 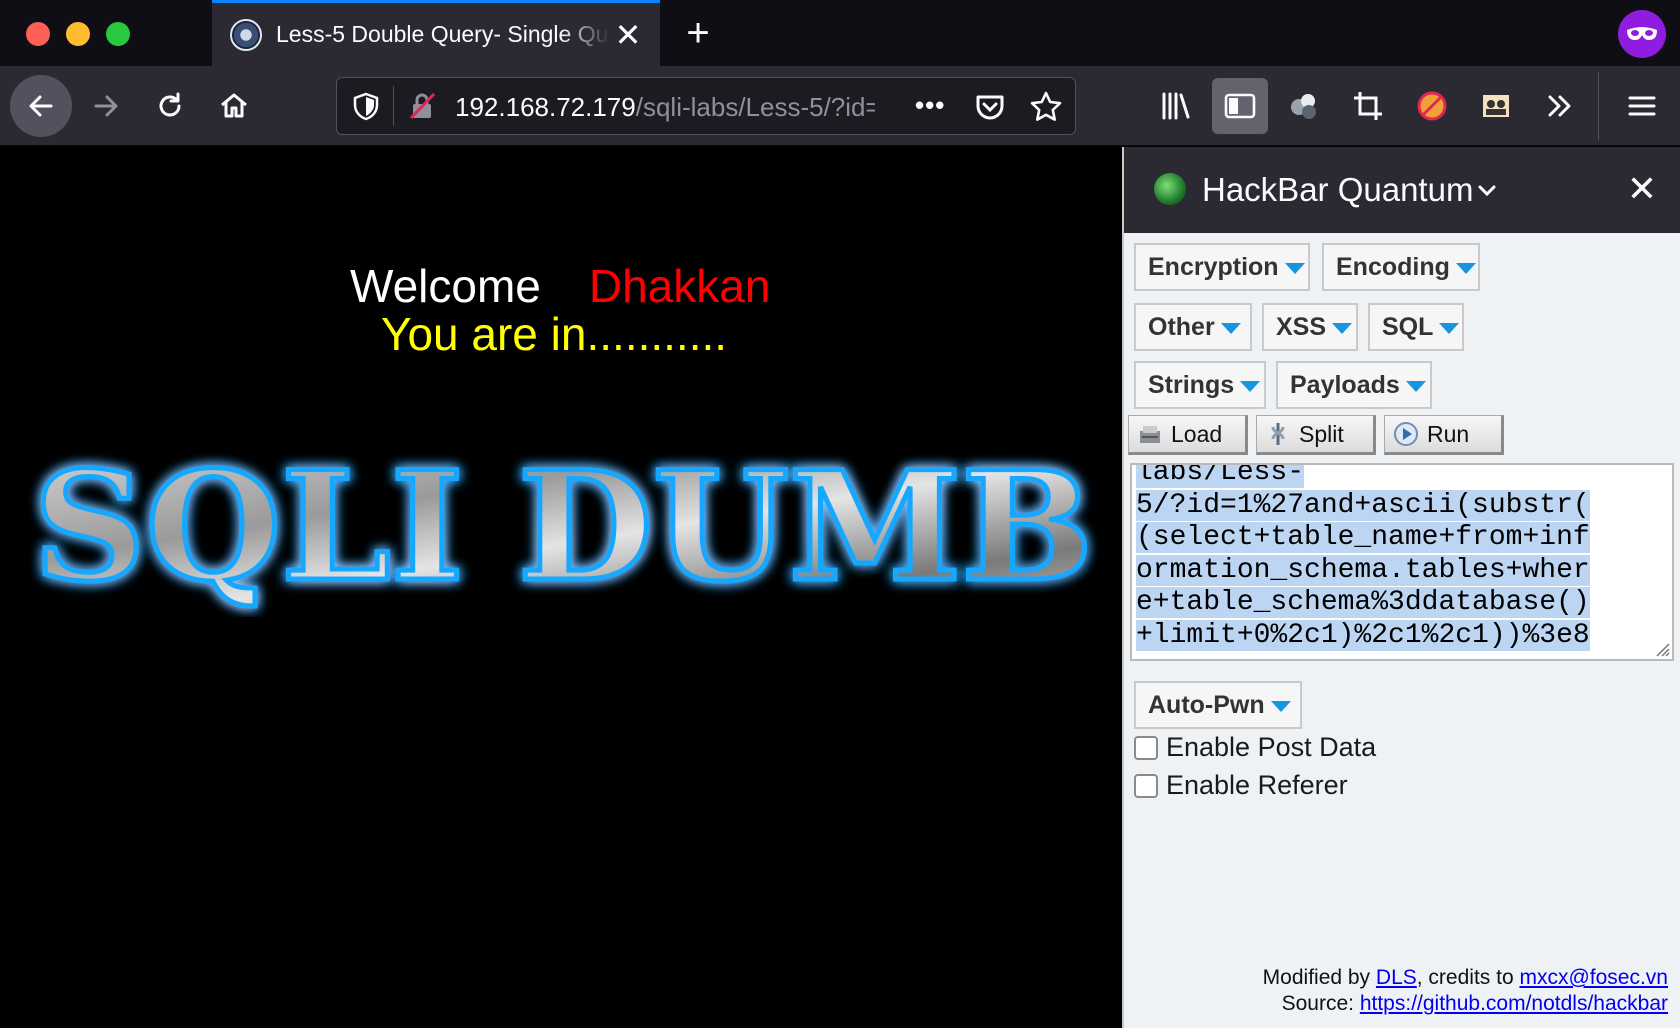 I want to click on url-line: e+table_schema%3ddatabase(), so click(x=1363, y=602).